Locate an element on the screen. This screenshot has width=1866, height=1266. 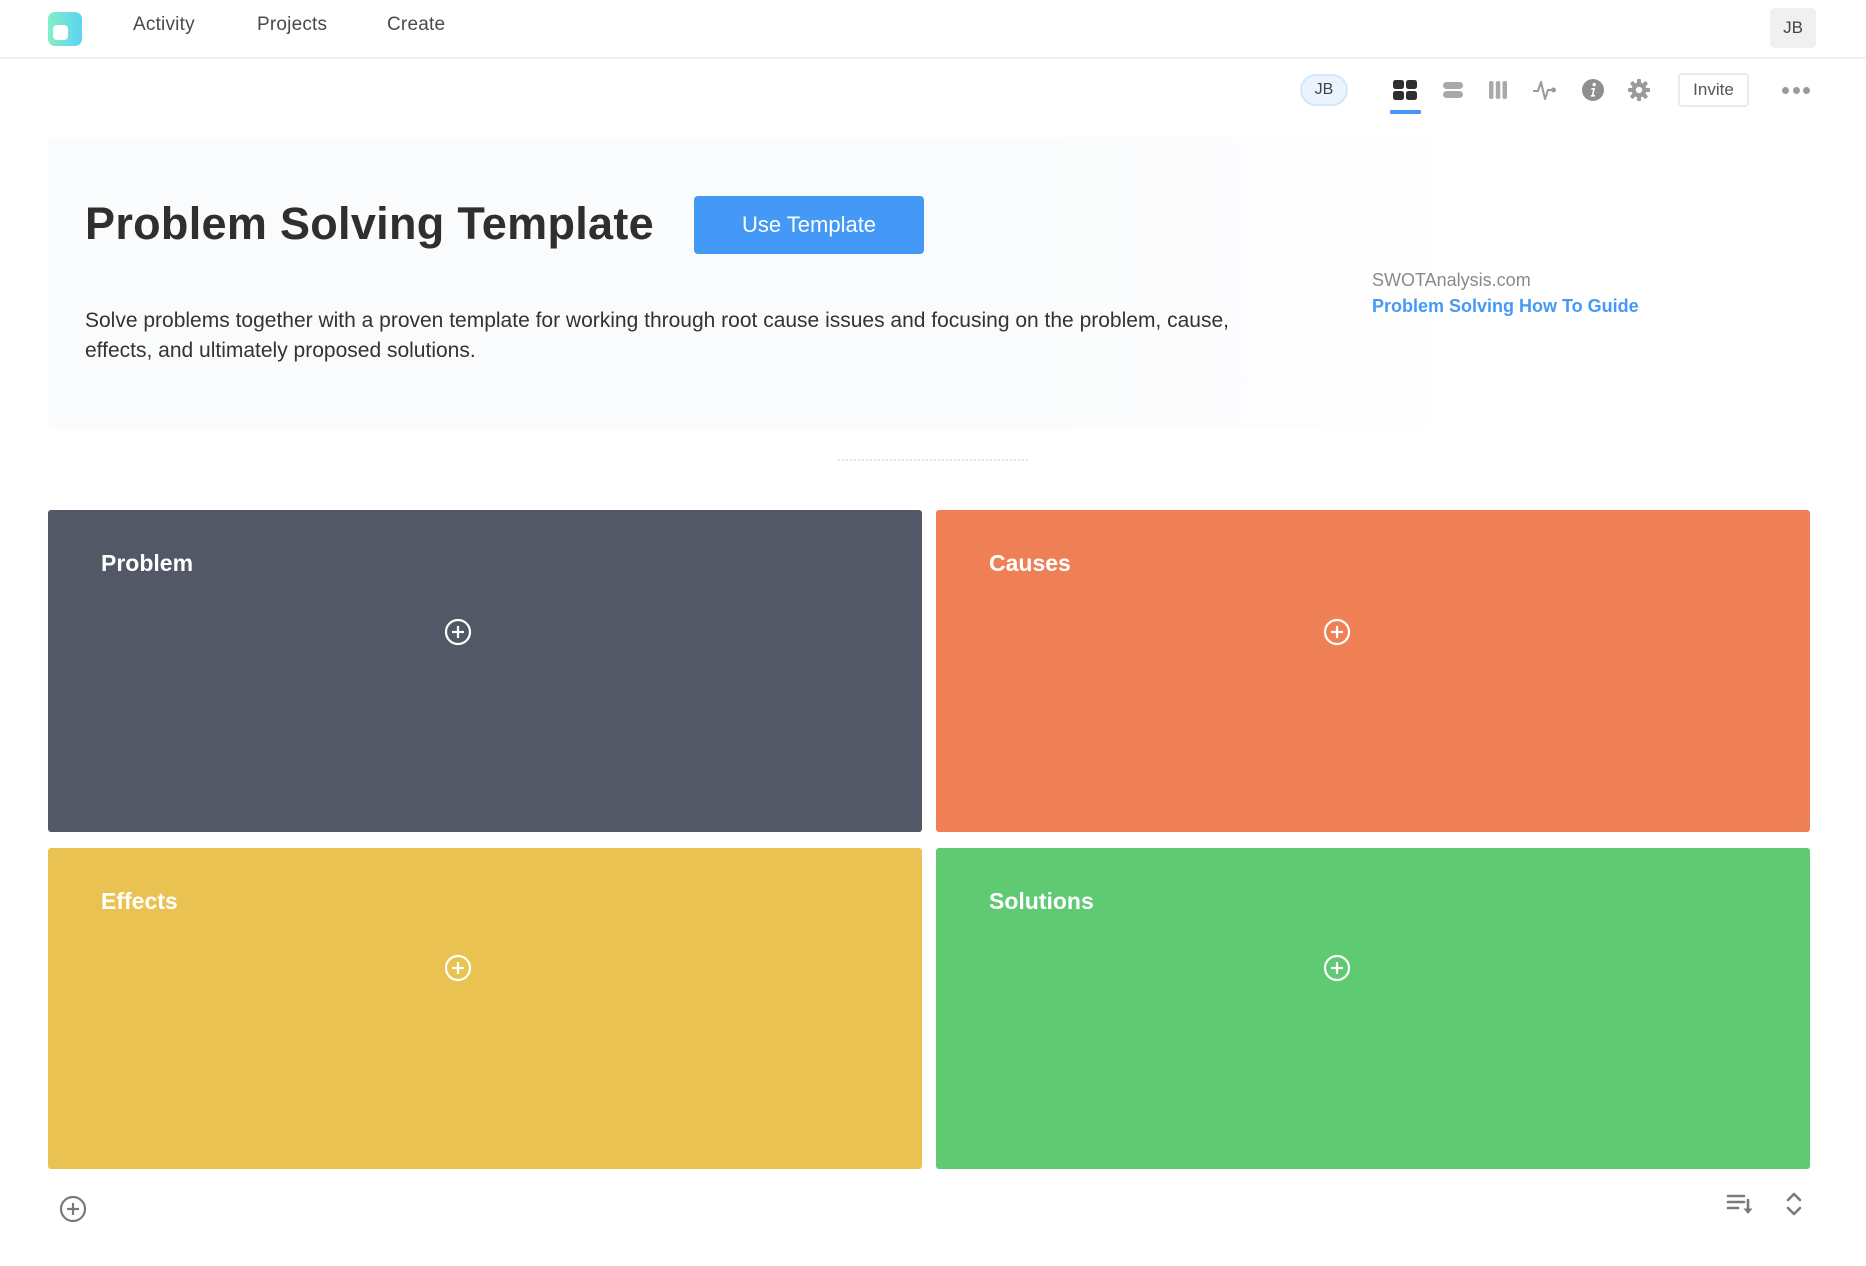
panel-title: Effects is located at coordinates (139, 901).